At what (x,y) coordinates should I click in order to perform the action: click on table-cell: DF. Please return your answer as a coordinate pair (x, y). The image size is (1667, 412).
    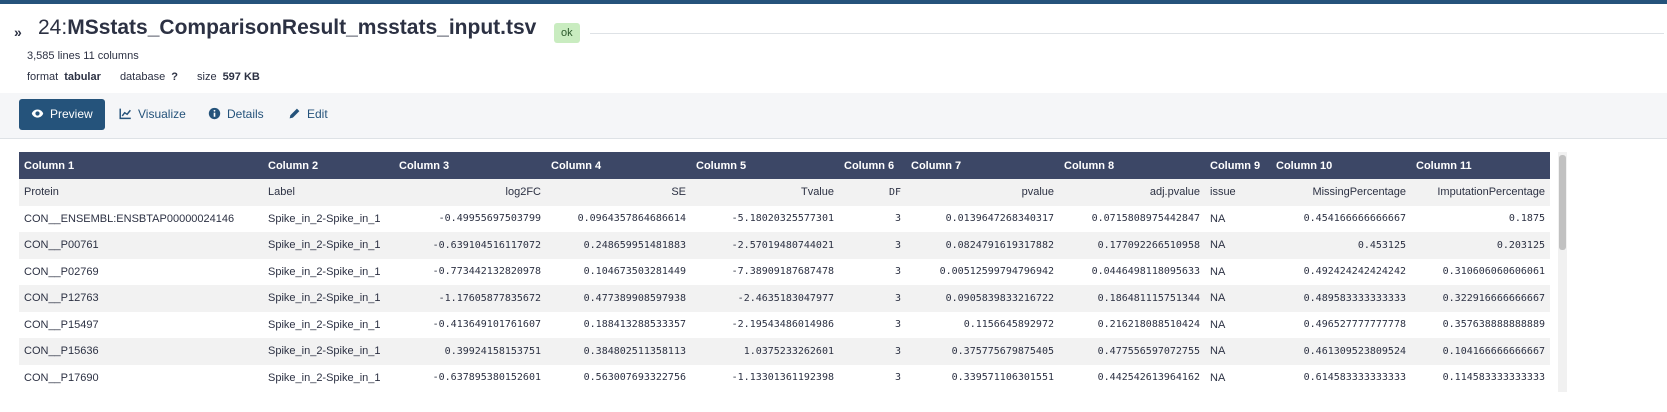
    Looking at the image, I should click on (872, 192).